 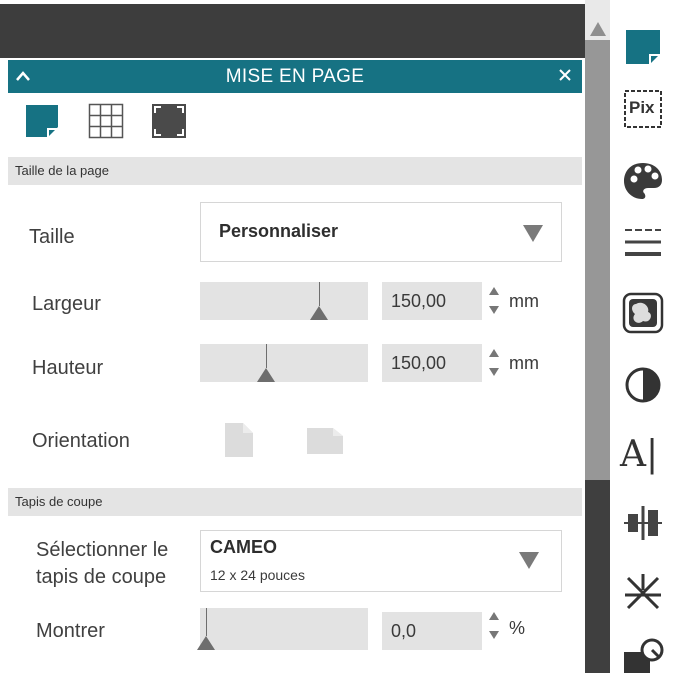 What do you see at coordinates (325, 441) in the screenshot?
I see `landscape-orientation-icon` at bounding box center [325, 441].